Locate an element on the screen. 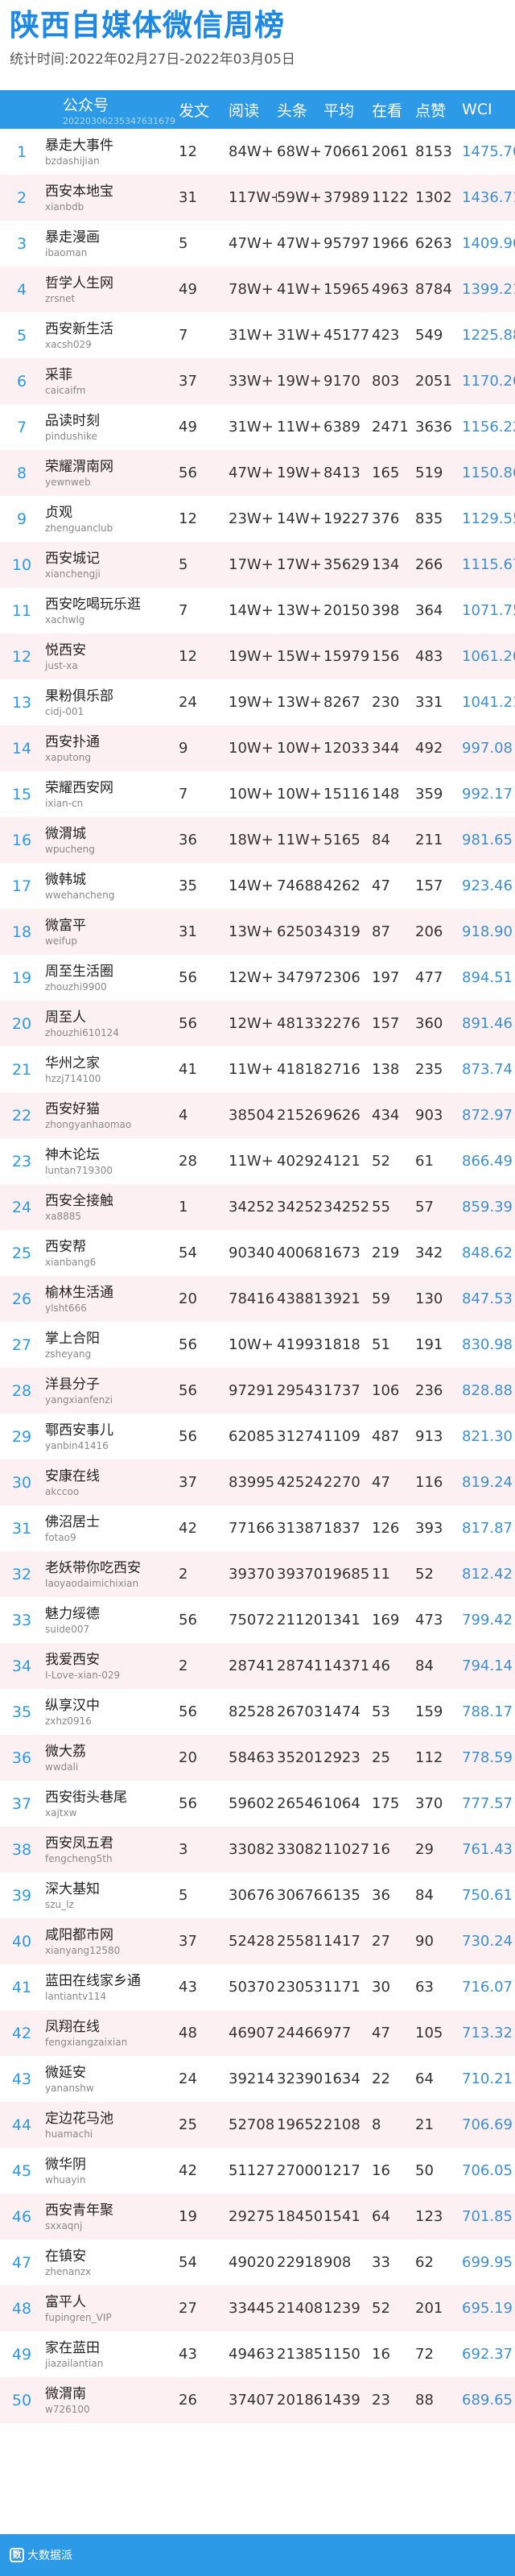  account-cell: 品读时刻 pindushike is located at coordinates (111, 427).